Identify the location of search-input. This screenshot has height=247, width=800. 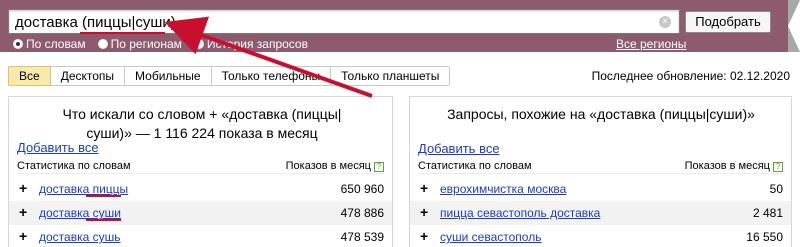
(335, 22).